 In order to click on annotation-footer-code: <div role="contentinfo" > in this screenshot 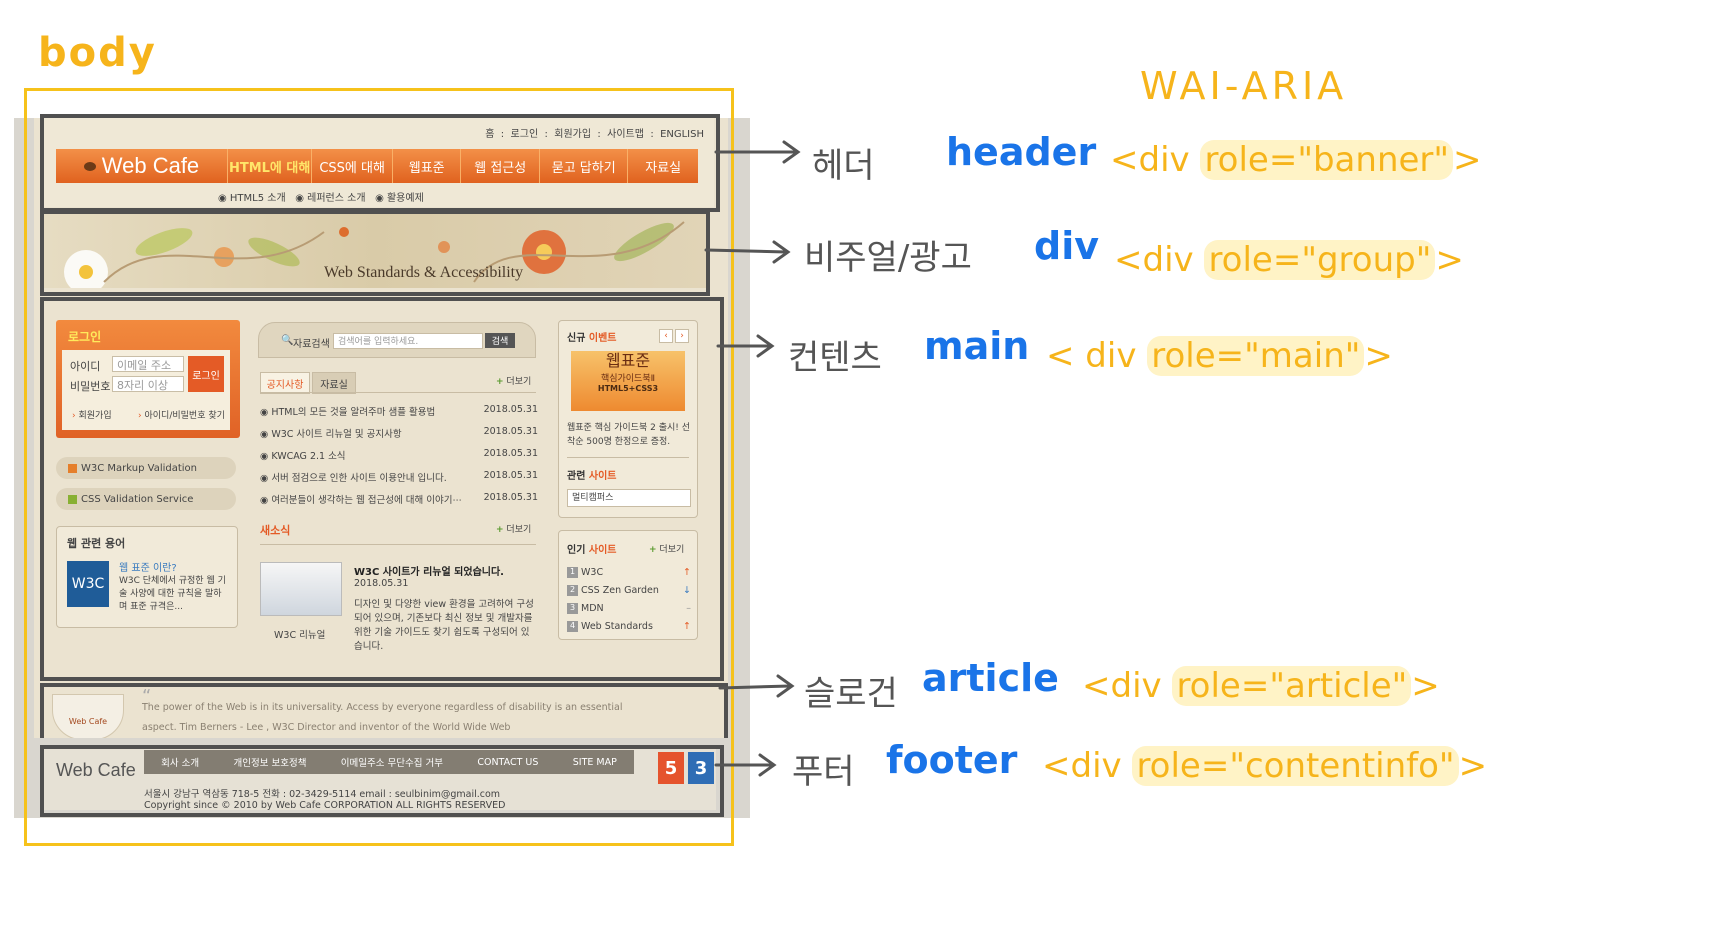, I will do `click(1265, 766)`.